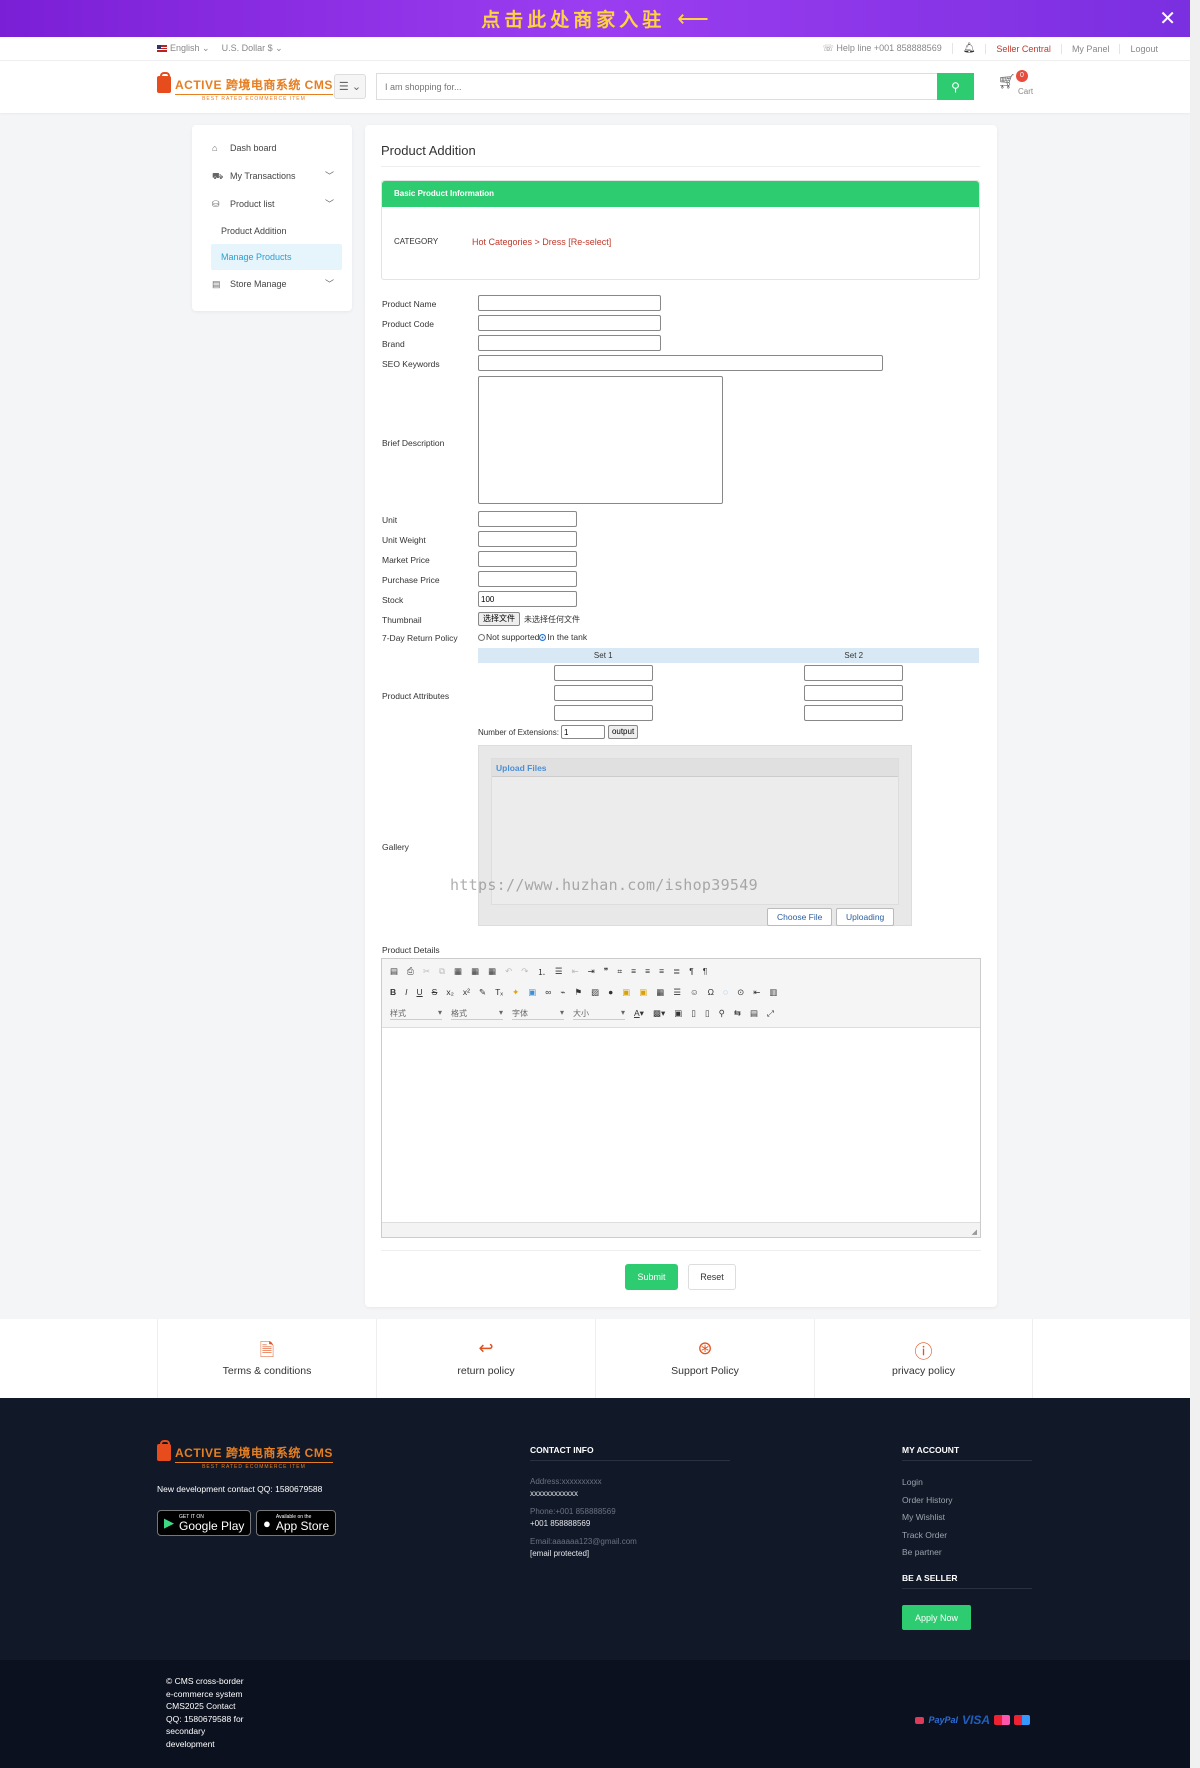 Image resolution: width=1200 pixels, height=1768 pixels. What do you see at coordinates (968, 48) in the screenshot?
I see `bell-icon: 🔔︎` at bounding box center [968, 48].